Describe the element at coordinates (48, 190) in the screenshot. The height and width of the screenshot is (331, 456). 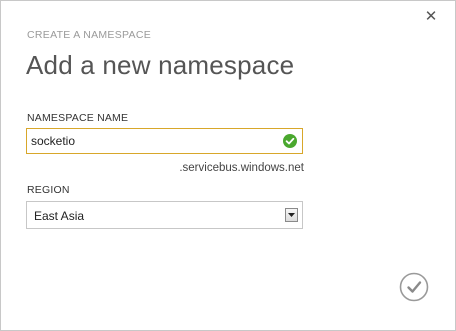
I see `region-label: REGION` at that location.